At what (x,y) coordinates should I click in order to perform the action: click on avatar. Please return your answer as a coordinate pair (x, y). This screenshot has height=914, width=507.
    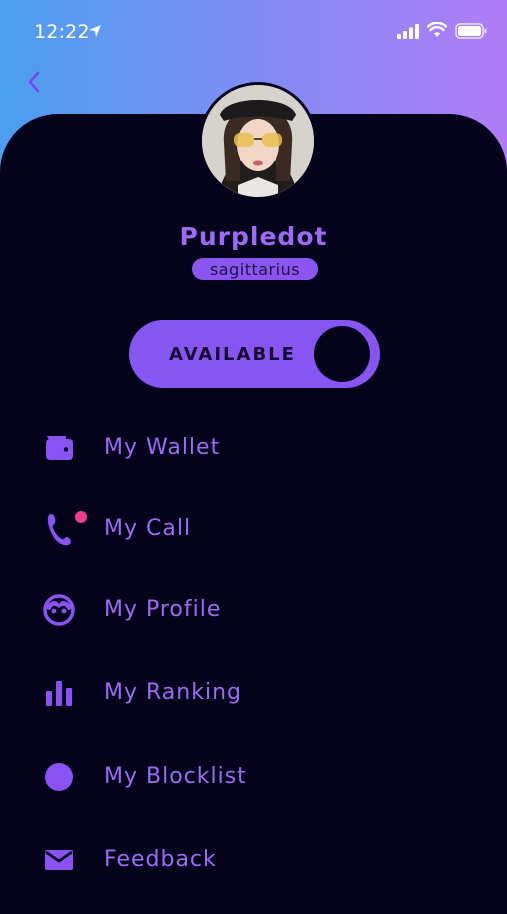
    Looking at the image, I should click on (258, 141).